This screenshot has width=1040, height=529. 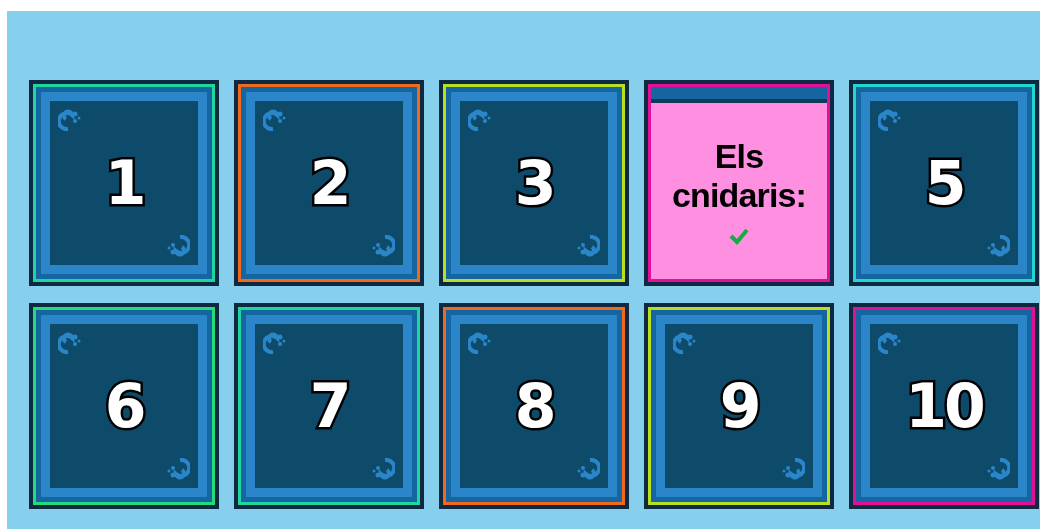 I want to click on card-number: 6, so click(x=124, y=406).